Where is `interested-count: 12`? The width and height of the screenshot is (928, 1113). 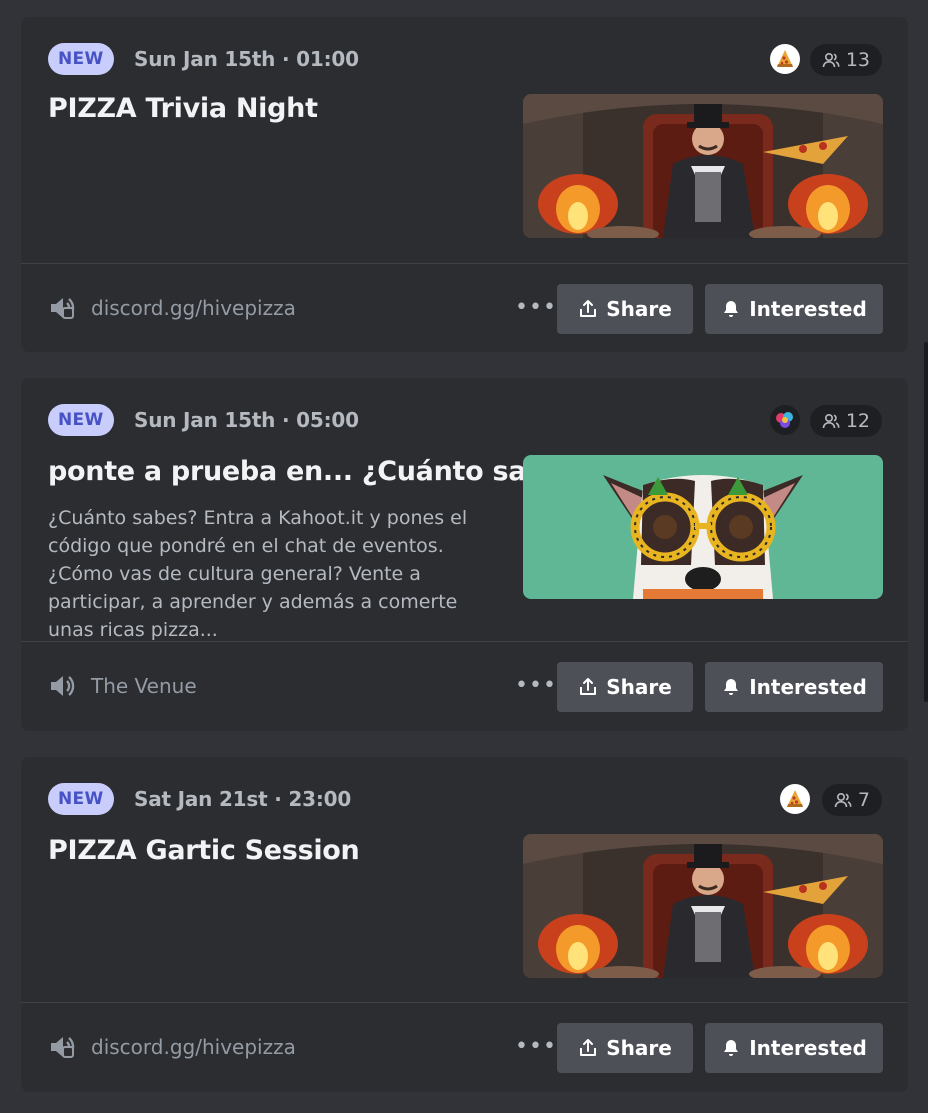 interested-count: 12 is located at coordinates (845, 421).